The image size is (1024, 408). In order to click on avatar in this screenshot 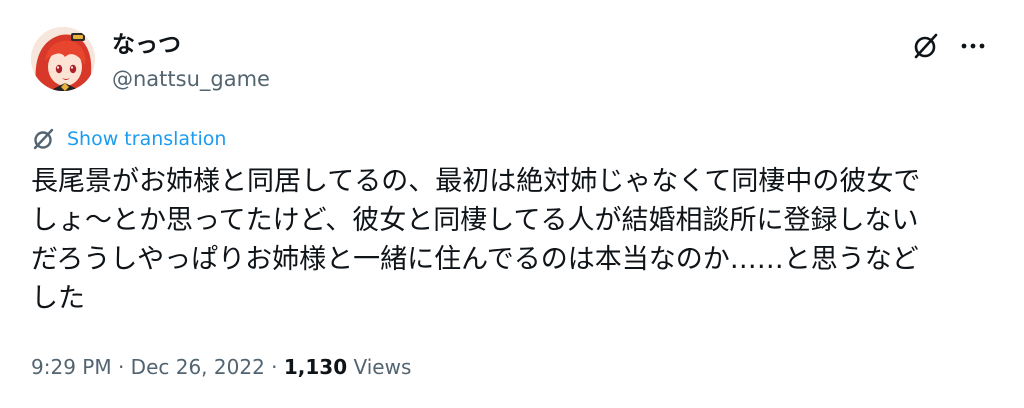, I will do `click(63, 59)`.